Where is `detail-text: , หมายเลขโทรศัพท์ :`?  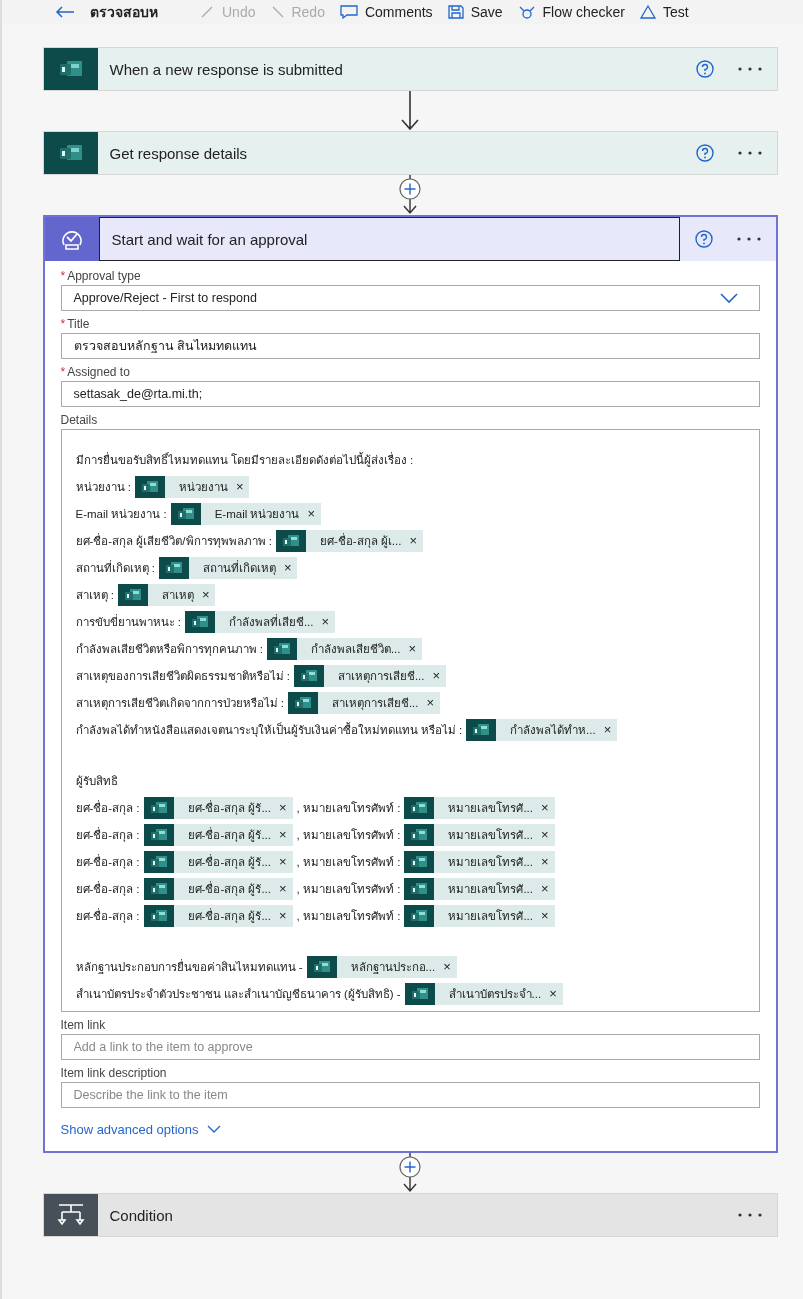
detail-text: , หมายเลขโทรศัพท์ : is located at coordinates (348, 916).